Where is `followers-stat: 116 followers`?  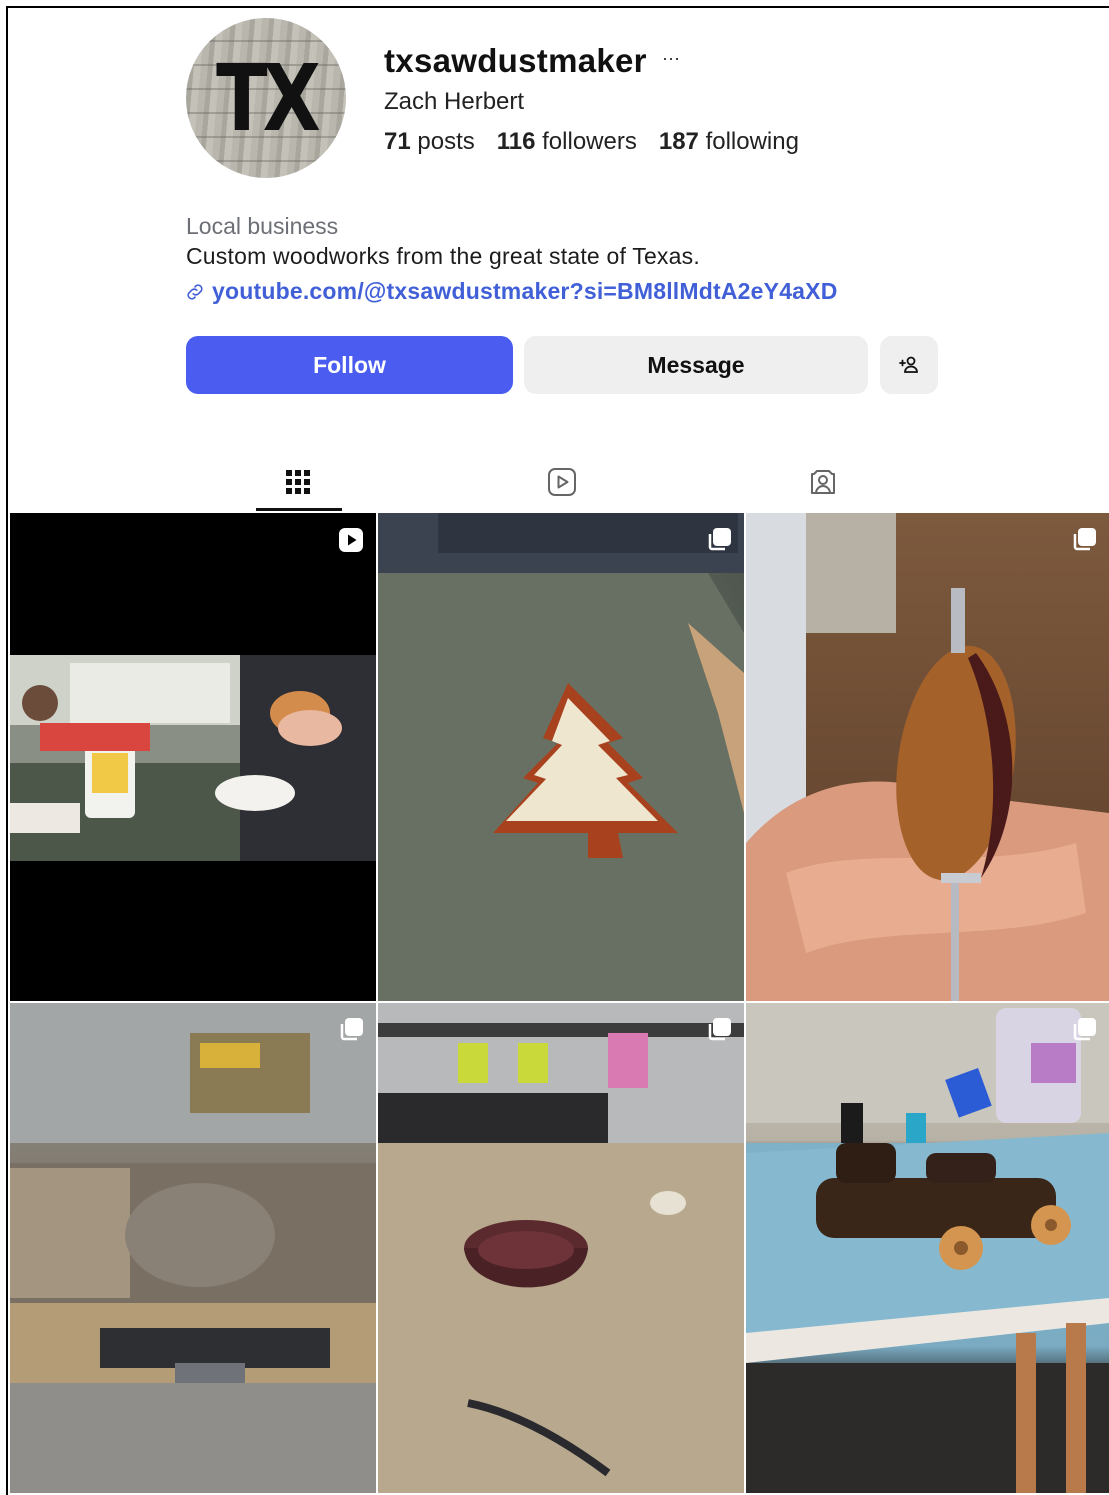
followers-stat: 116 followers is located at coordinates (567, 142).